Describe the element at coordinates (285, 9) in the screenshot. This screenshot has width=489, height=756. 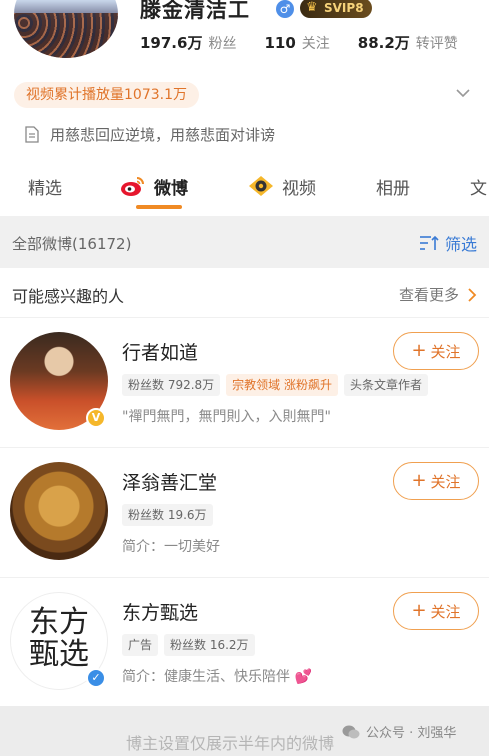
I see `male-gender-icon: ♂` at that location.